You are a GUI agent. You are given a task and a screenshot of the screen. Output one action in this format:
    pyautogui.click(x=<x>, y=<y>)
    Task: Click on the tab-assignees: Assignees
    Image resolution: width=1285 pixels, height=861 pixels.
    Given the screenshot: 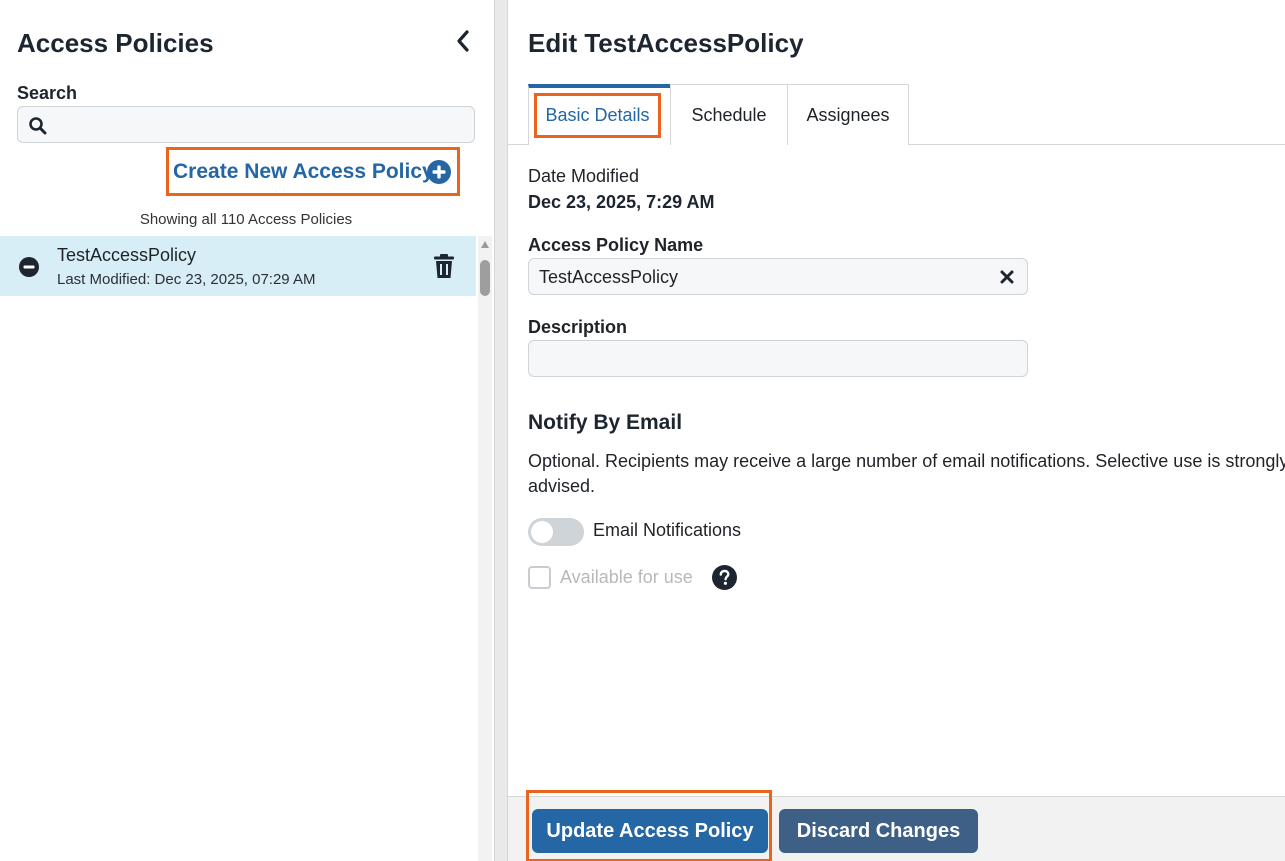 What is the action you would take?
    pyautogui.click(x=848, y=114)
    